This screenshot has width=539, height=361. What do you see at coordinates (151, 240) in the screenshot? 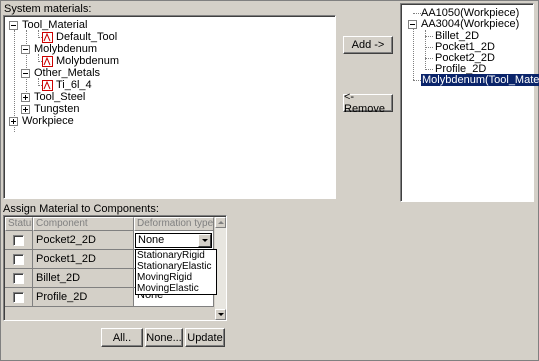
I see `select-value: None` at bounding box center [151, 240].